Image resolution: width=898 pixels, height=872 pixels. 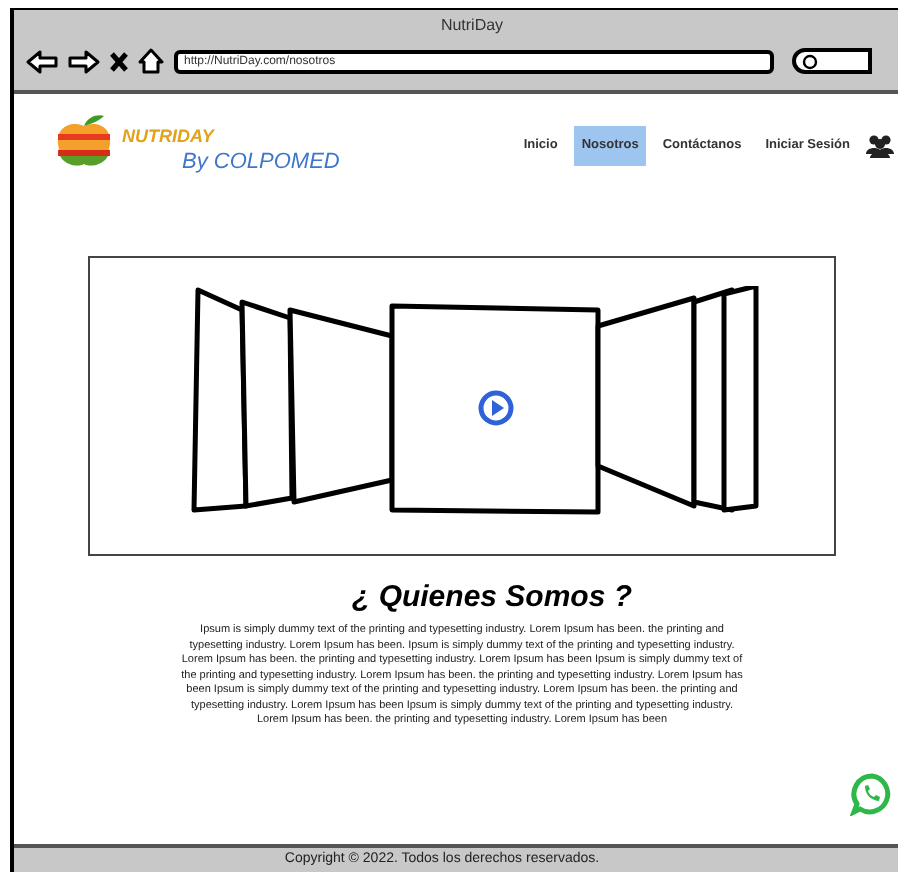 I want to click on brand-tagline: By COLPOMED, so click(x=261, y=163).